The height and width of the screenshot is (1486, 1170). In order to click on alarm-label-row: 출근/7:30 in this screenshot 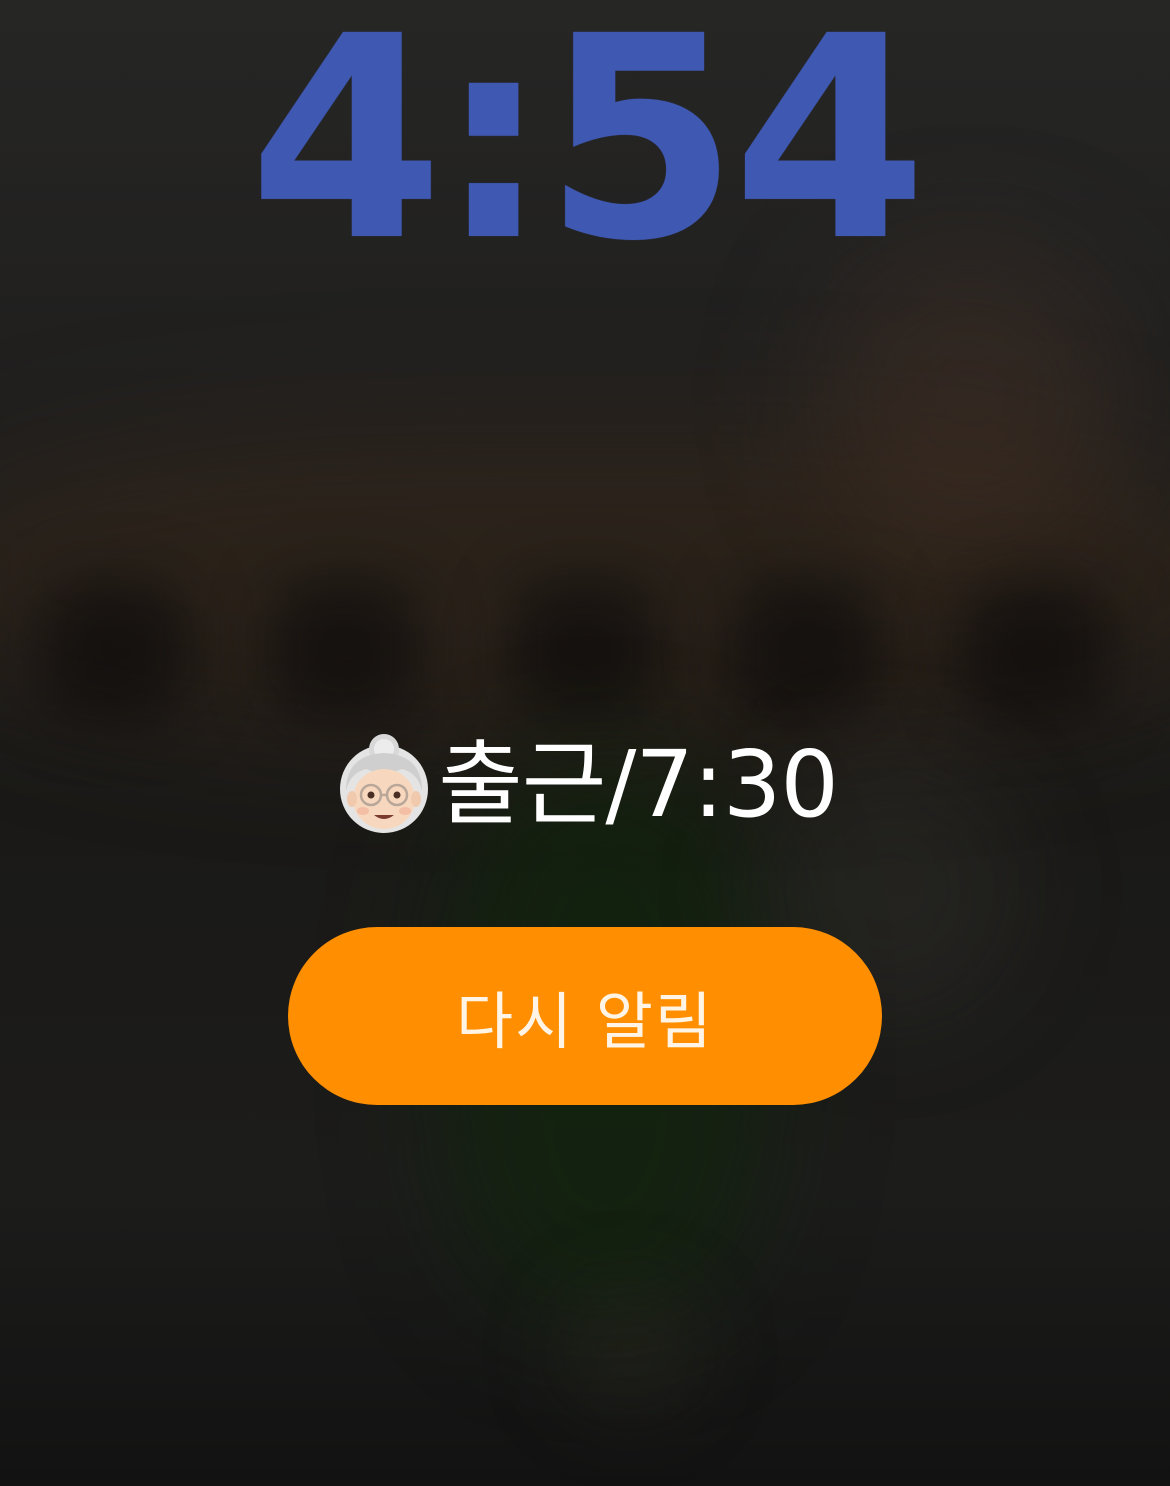, I will do `click(585, 785)`.